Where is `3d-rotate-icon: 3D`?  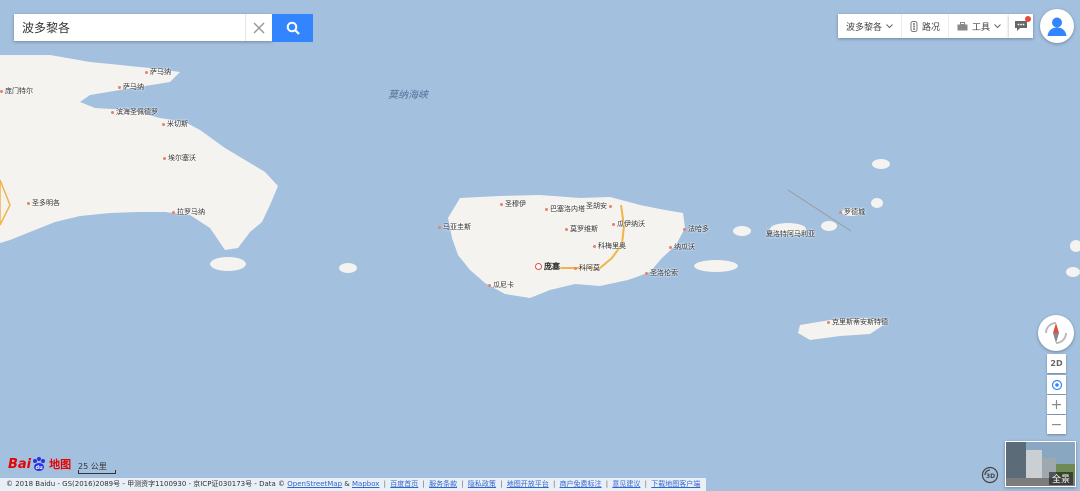 3d-rotate-icon: 3D is located at coordinates (990, 475).